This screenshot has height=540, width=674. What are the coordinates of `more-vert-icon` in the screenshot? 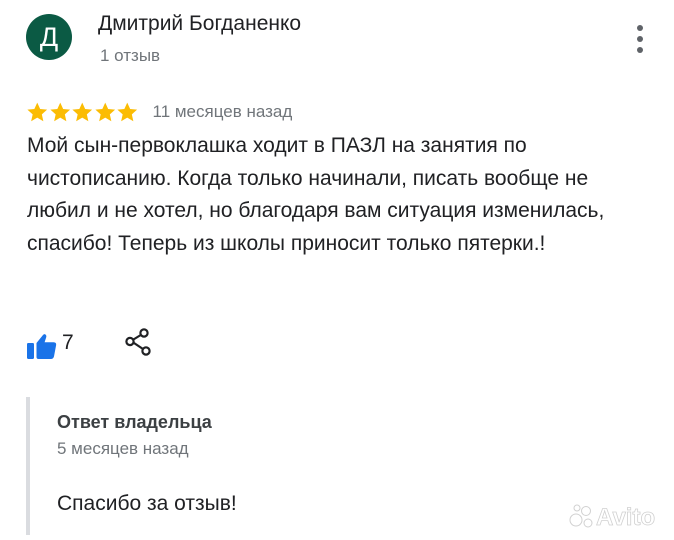 It's located at (640, 39).